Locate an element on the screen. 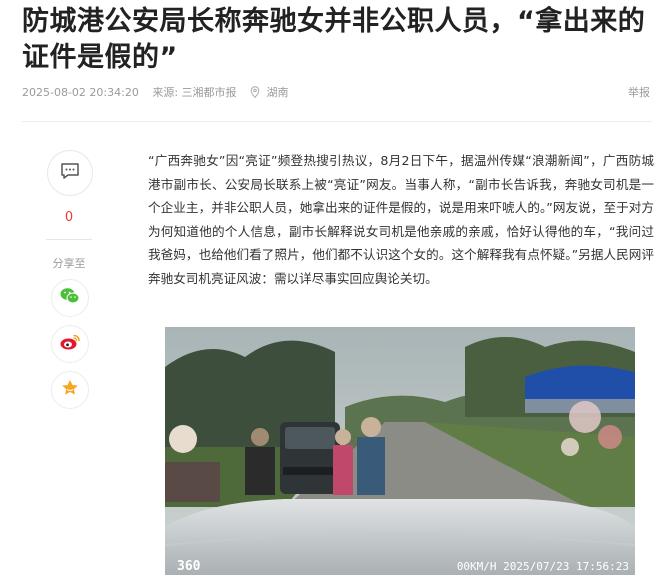 This screenshot has width=661, height=575. comment-icon is located at coordinates (70, 173).